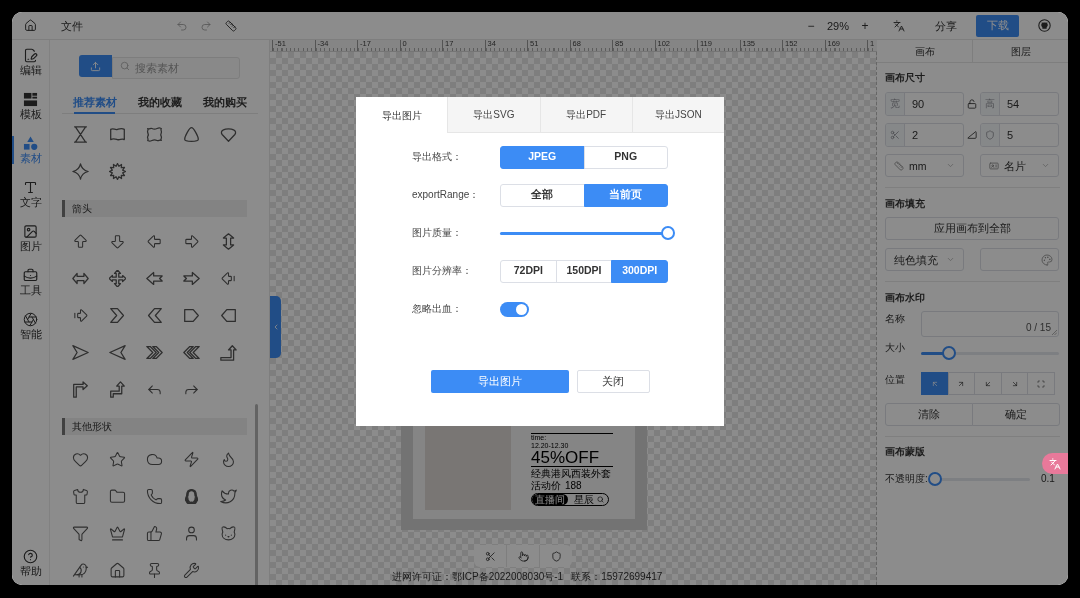  Describe the element at coordinates (514, 309) in the screenshot. I see `toggle-switch` at that location.